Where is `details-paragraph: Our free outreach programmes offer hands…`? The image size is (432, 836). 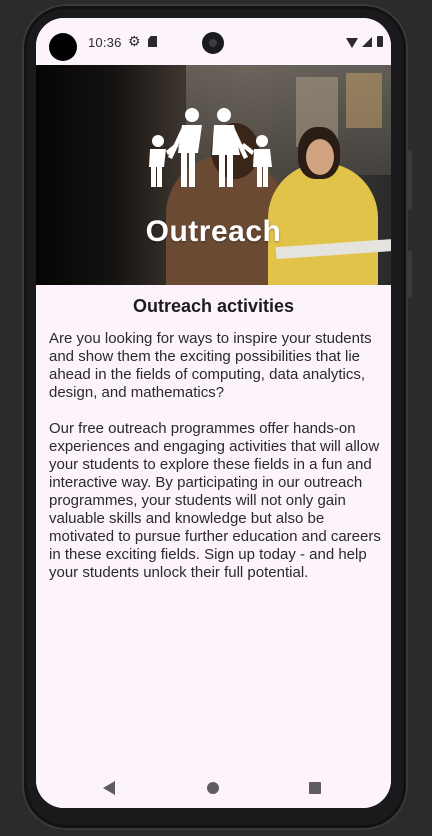
details-paragraph: Our free outreach programmes offer hands… is located at coordinates (215, 500).